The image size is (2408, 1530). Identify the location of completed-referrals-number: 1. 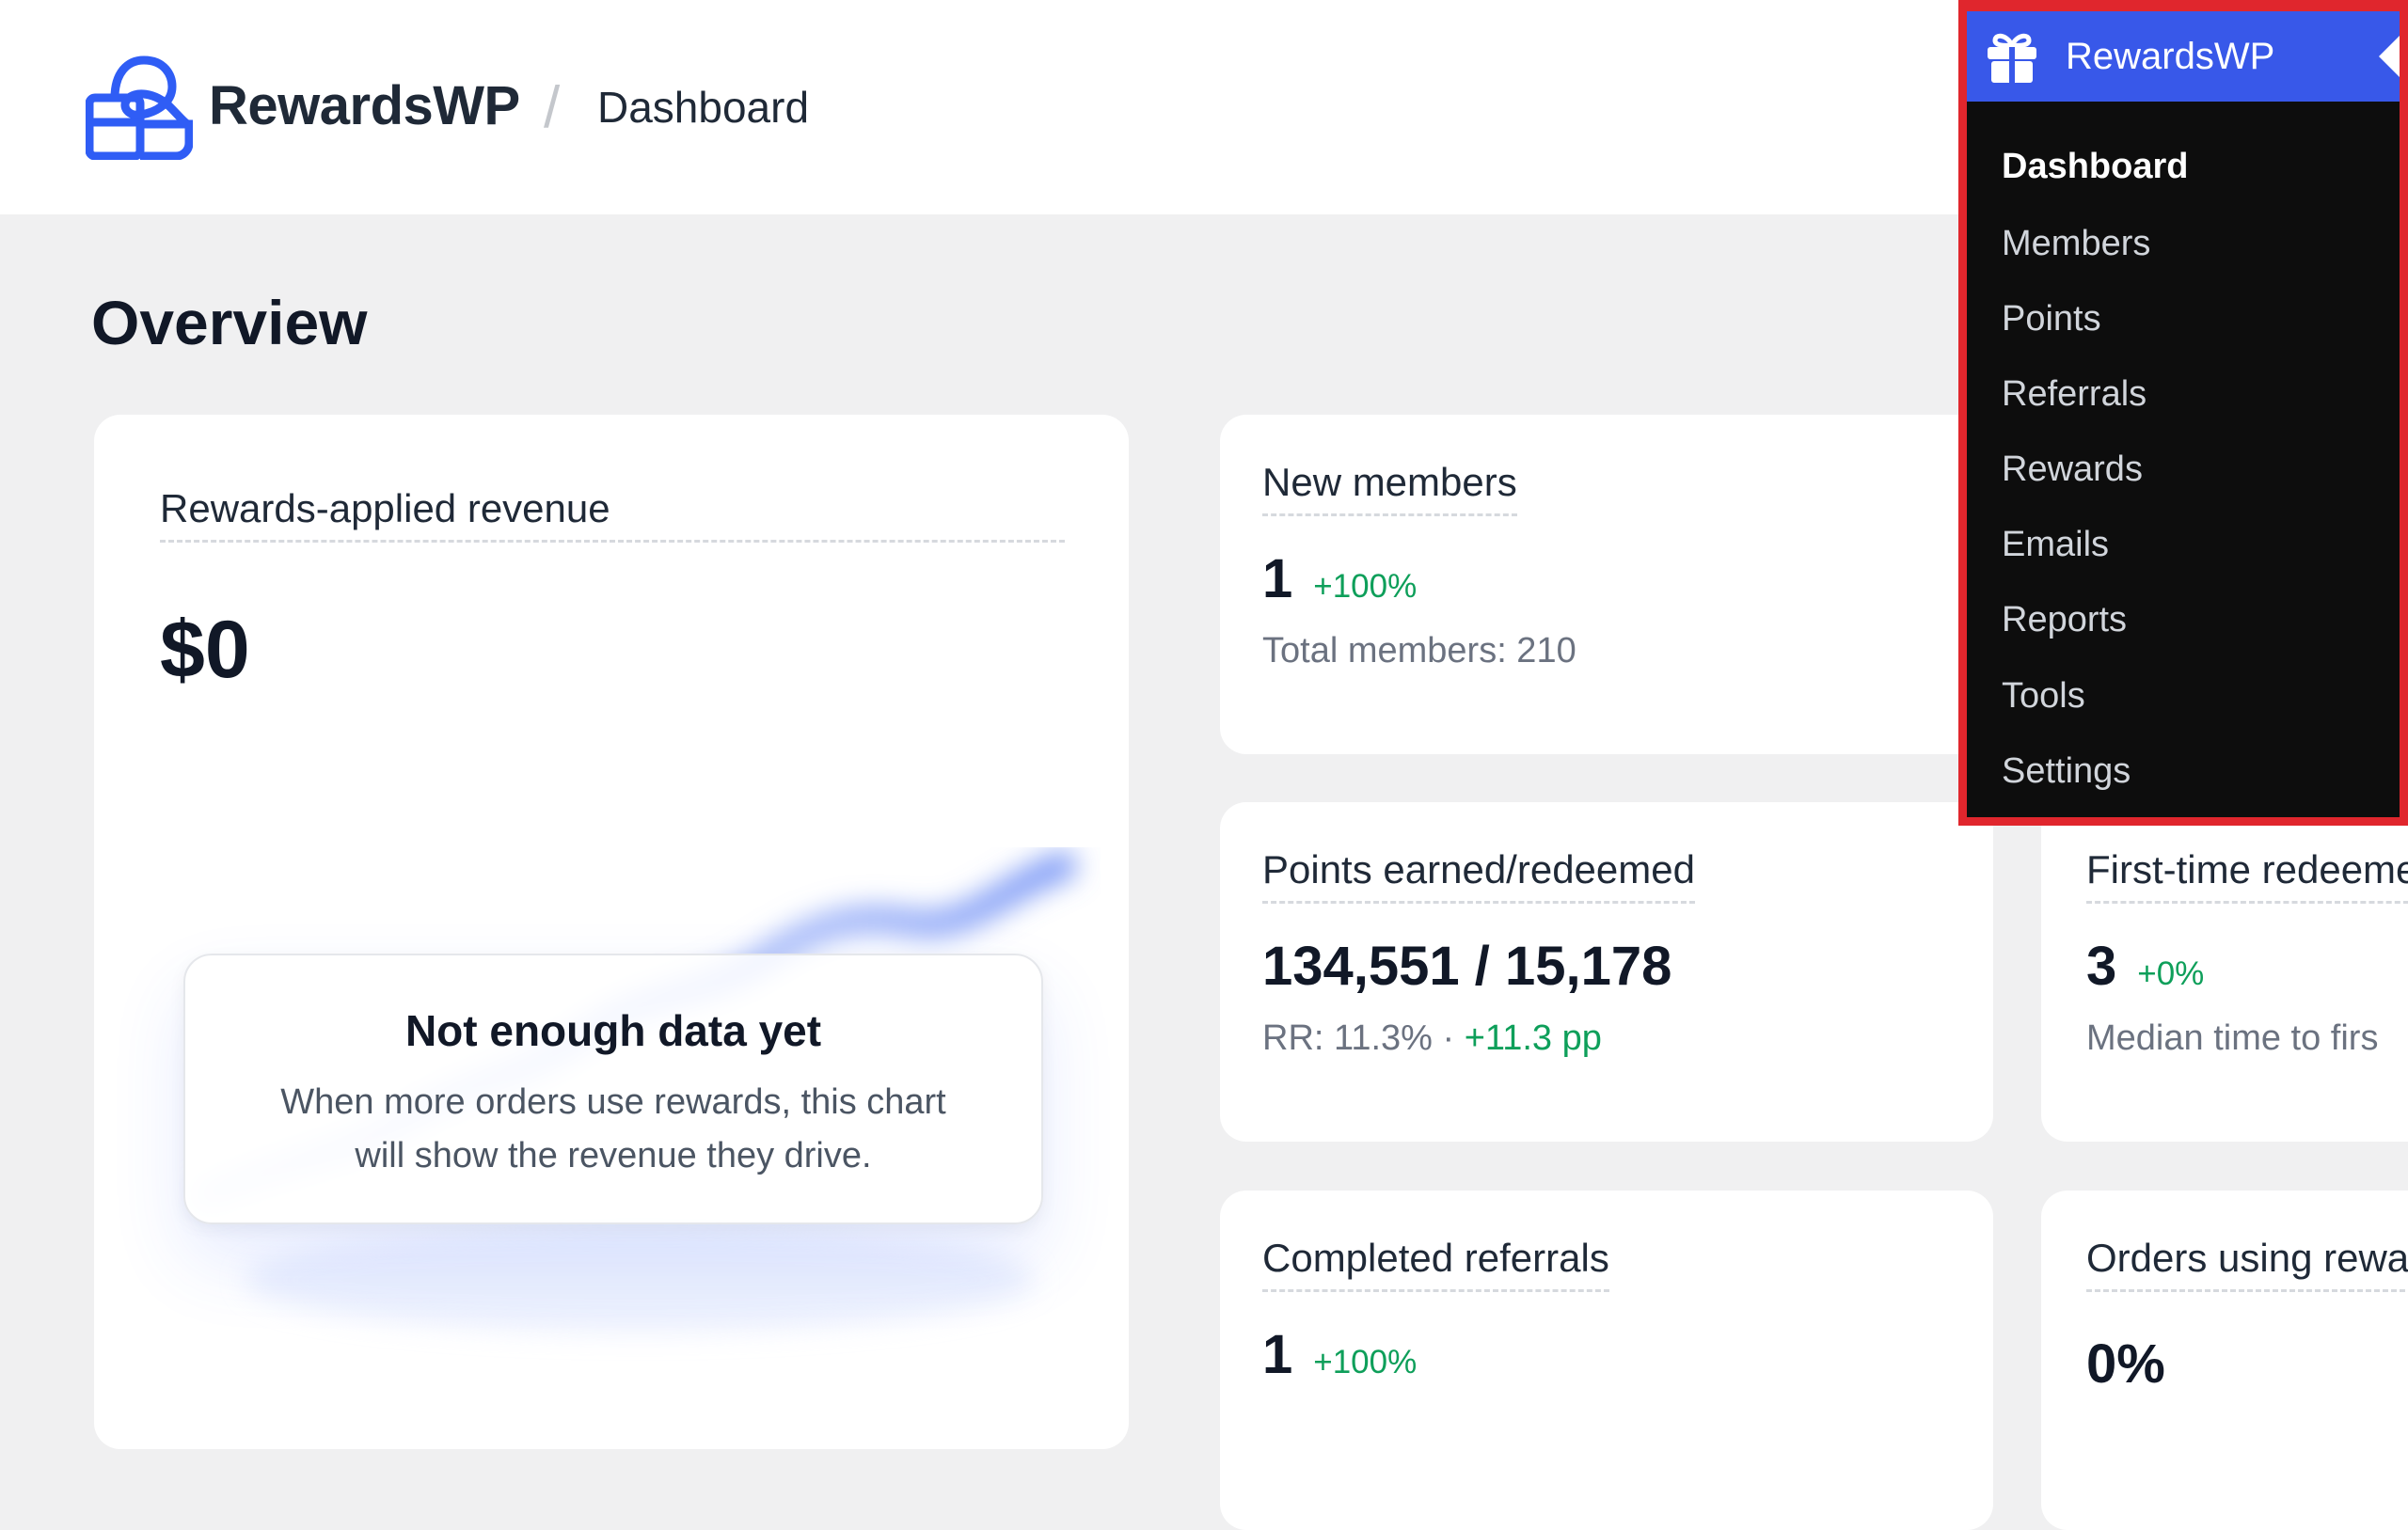
(1278, 1354).